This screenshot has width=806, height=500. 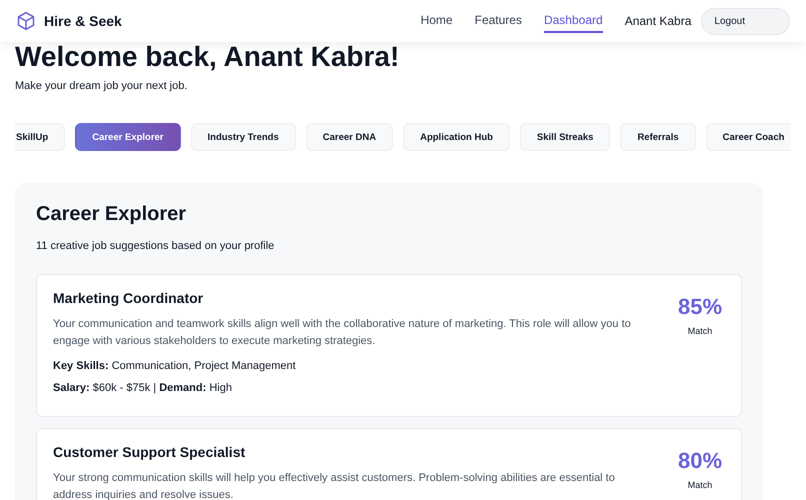 I want to click on tab: Application Hub, so click(x=456, y=137).